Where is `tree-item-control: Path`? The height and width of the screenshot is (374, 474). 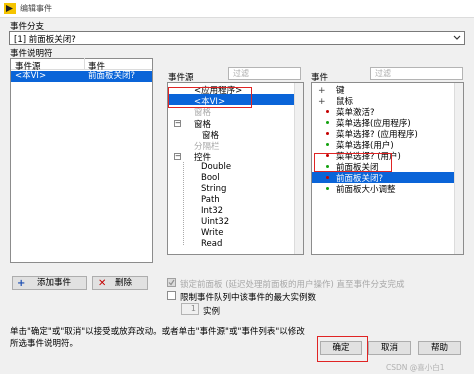
tree-item-control: Path is located at coordinates (210, 200).